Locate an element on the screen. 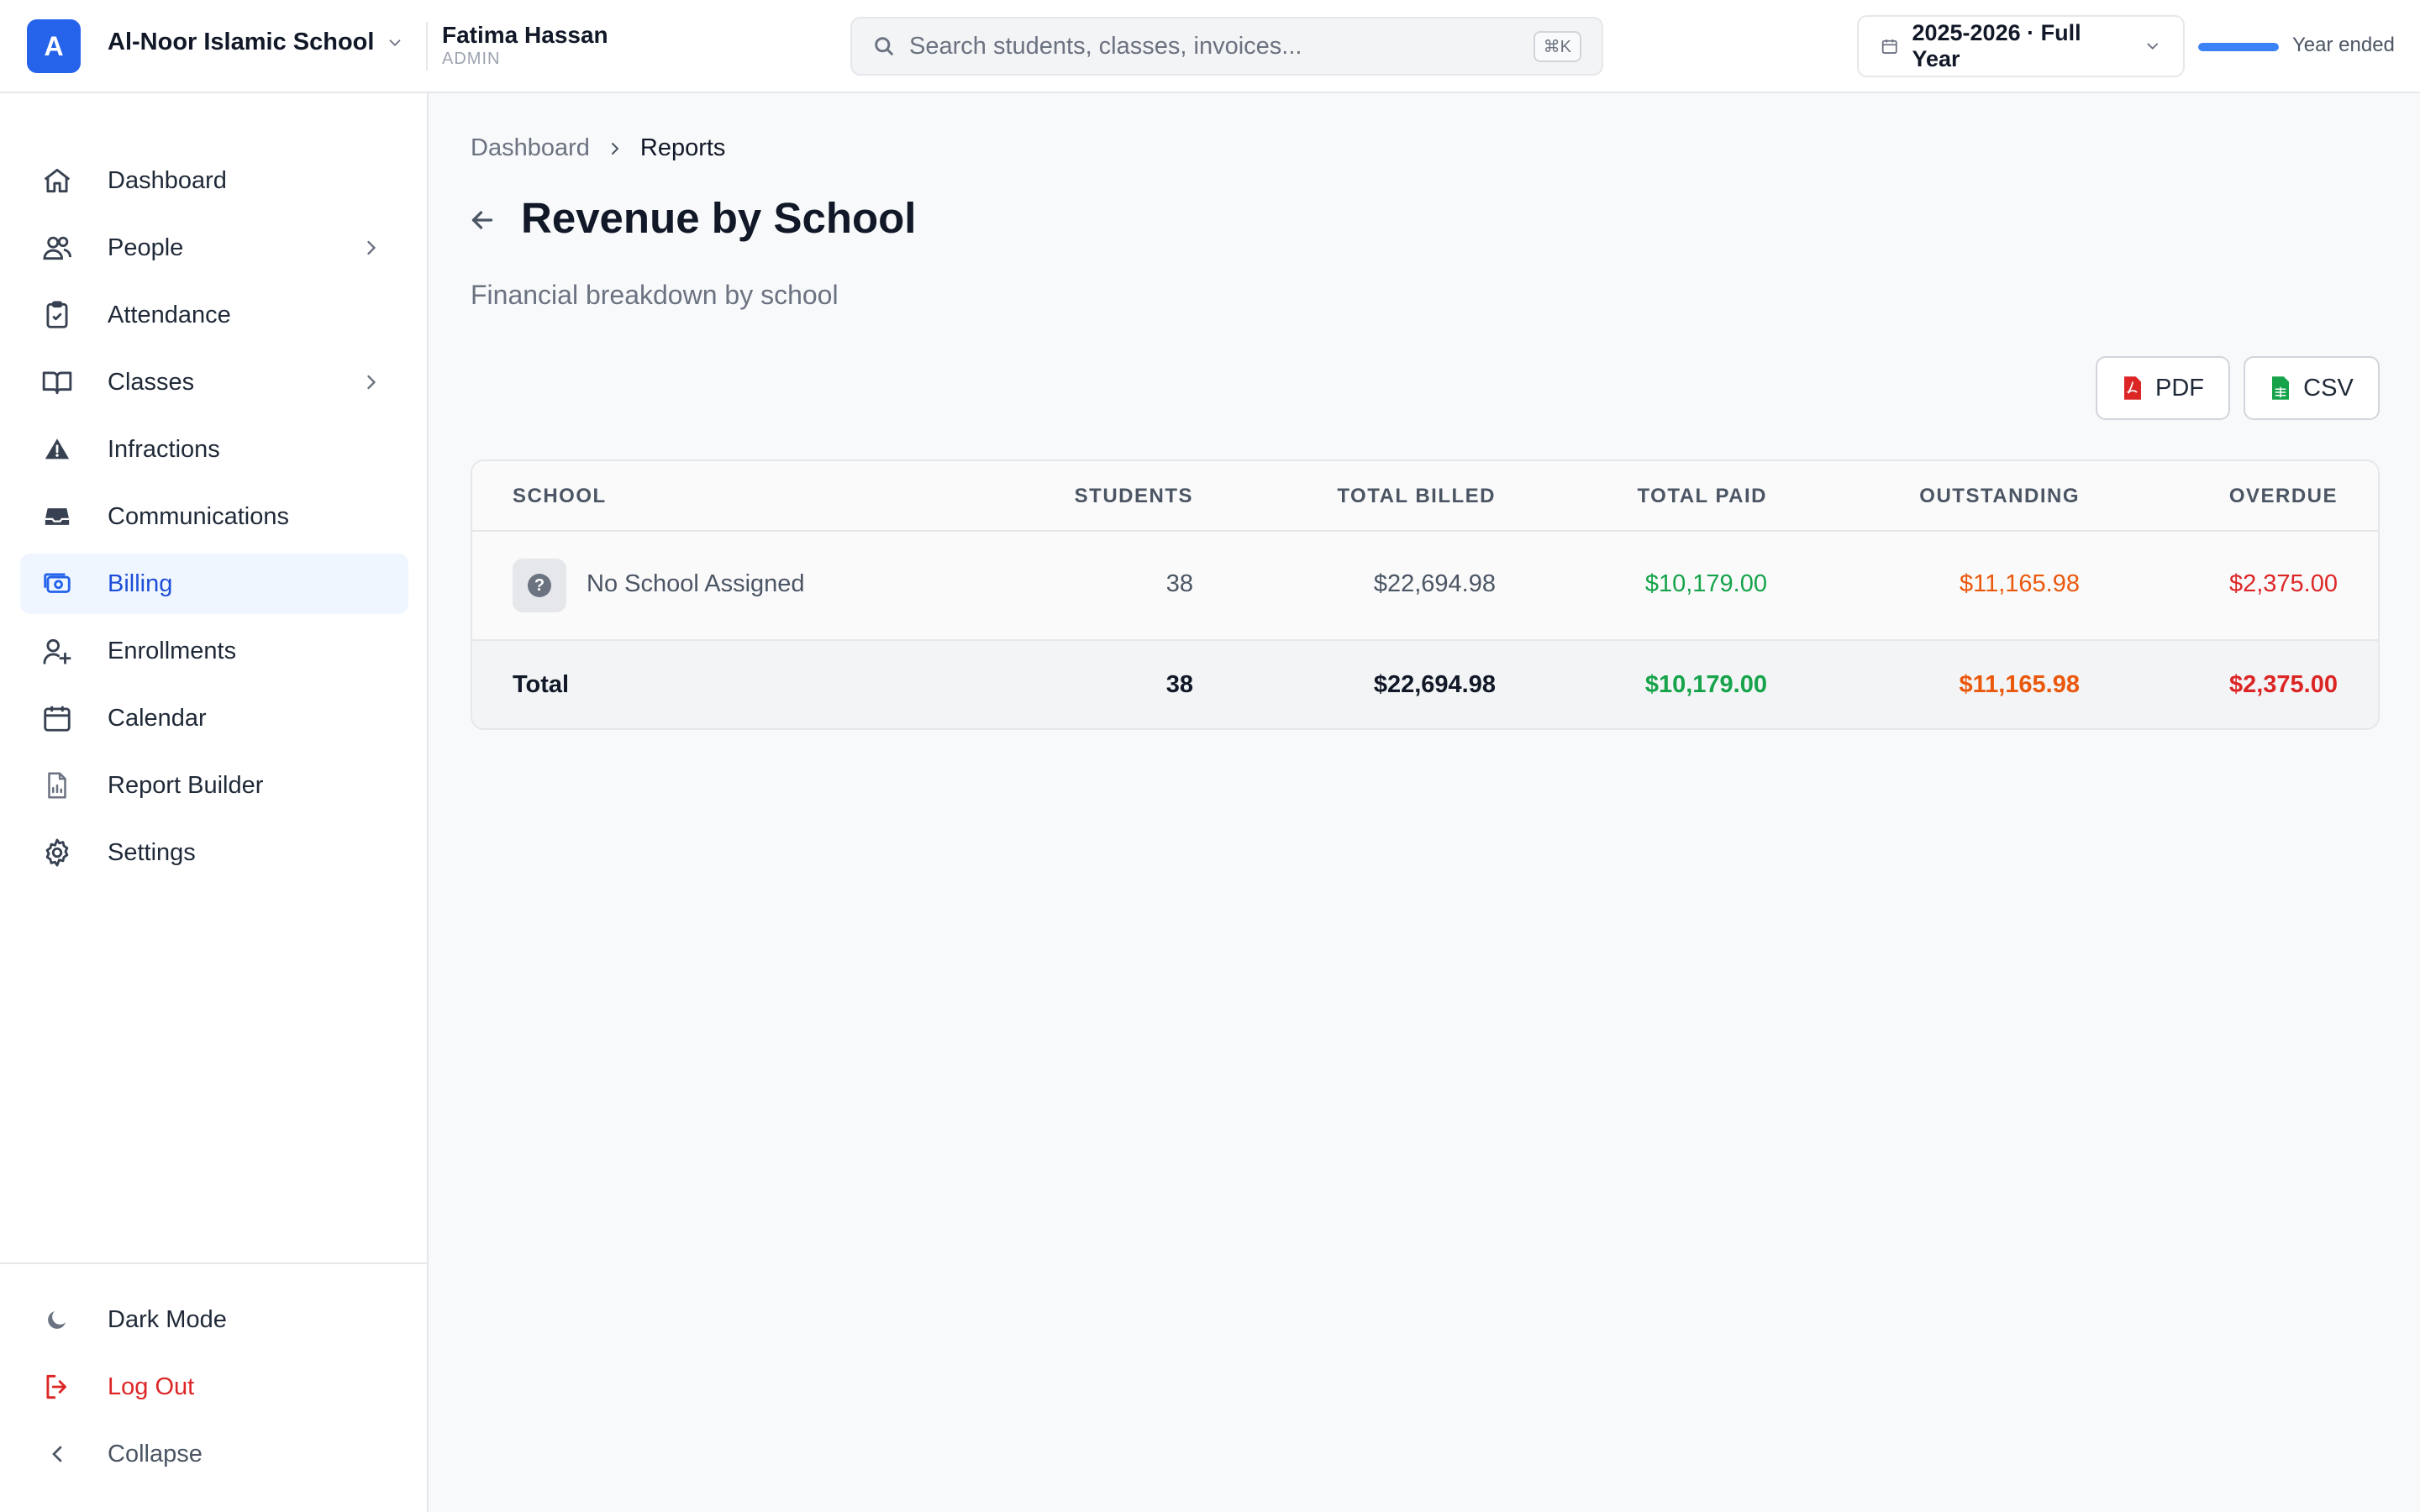 The width and height of the screenshot is (2420, 1512). outstanding-cell: $11,165.98 is located at coordinates (2020, 583).